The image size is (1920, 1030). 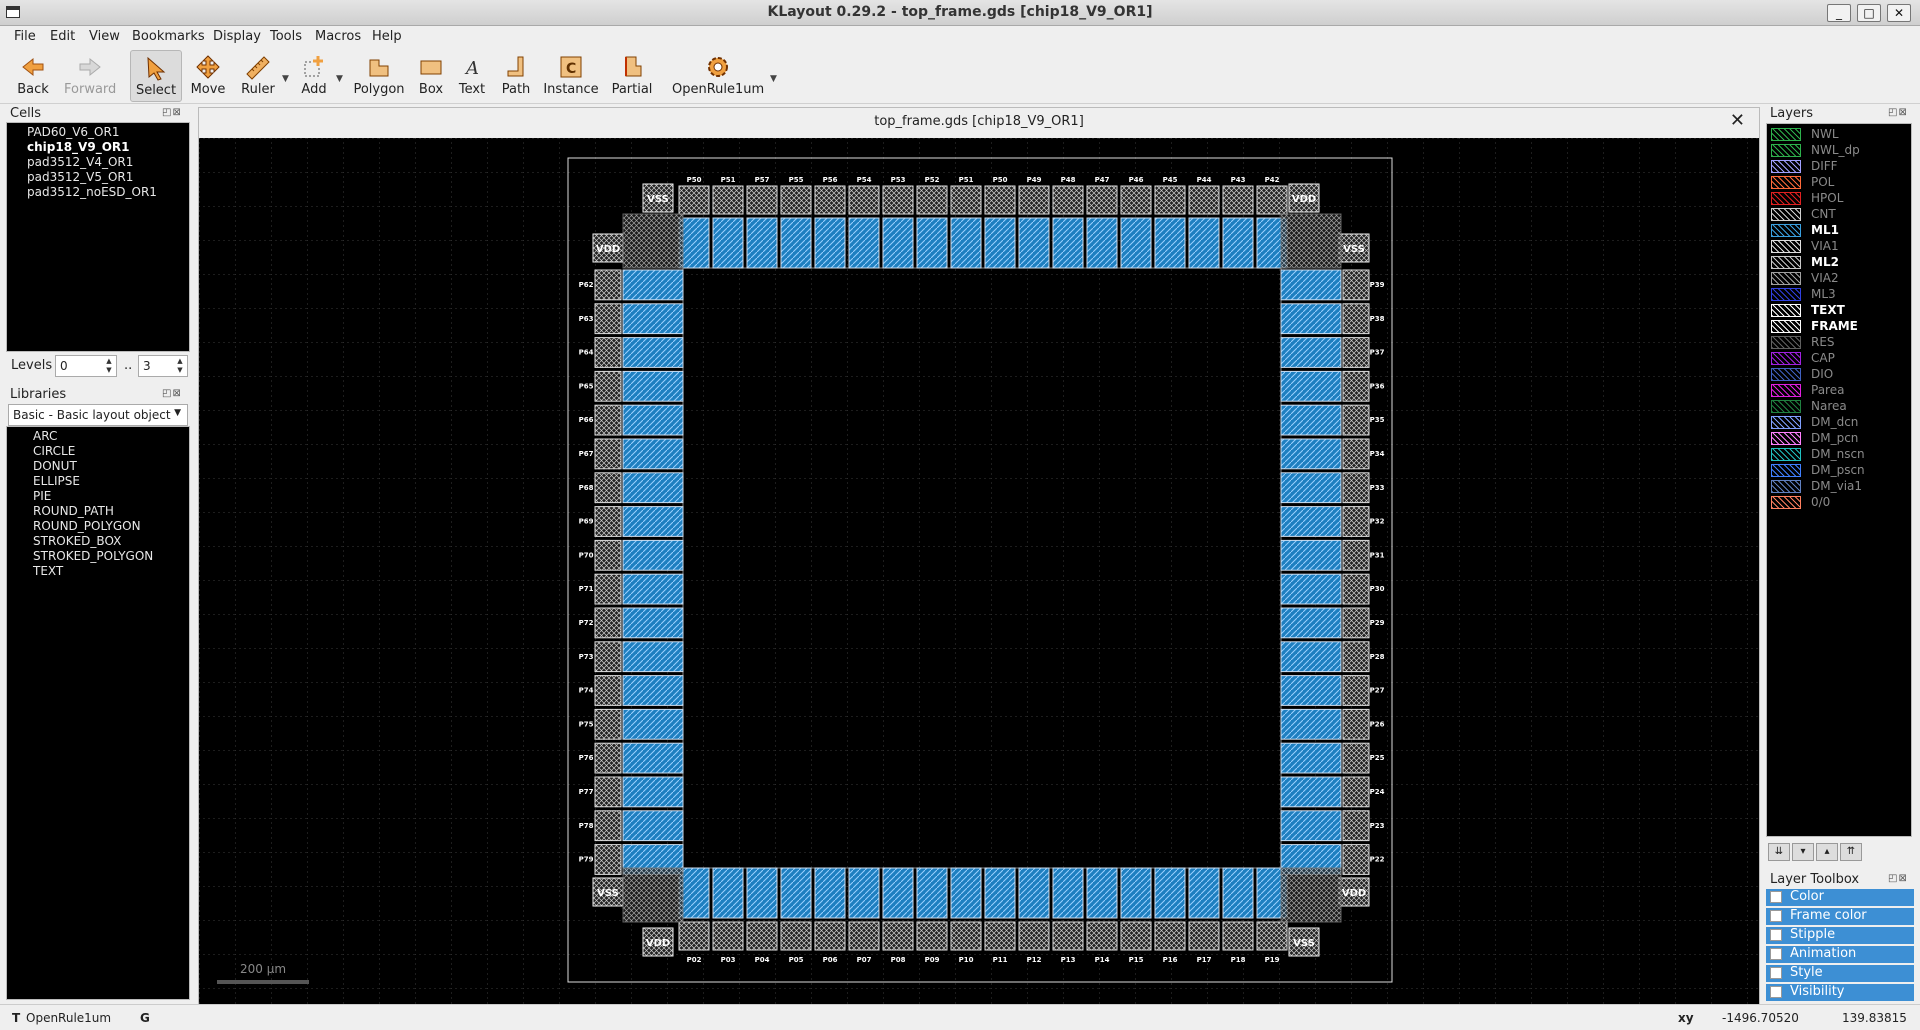 I want to click on layer-row: ML3, so click(x=1839, y=294).